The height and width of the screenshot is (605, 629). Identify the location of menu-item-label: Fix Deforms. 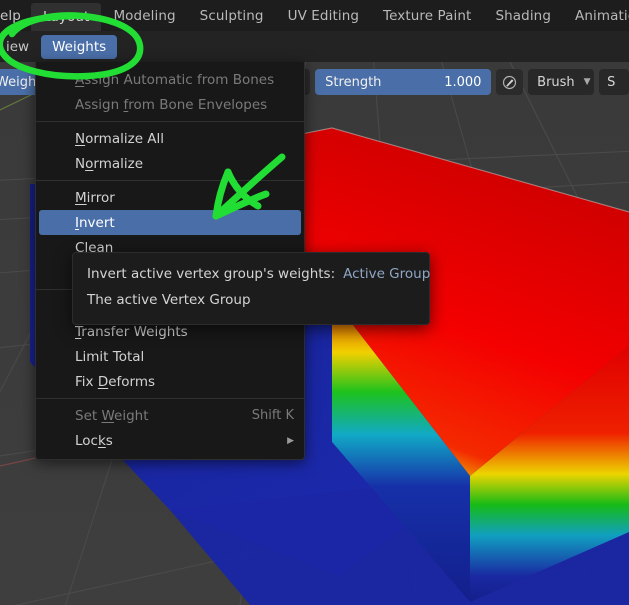
(115, 381).